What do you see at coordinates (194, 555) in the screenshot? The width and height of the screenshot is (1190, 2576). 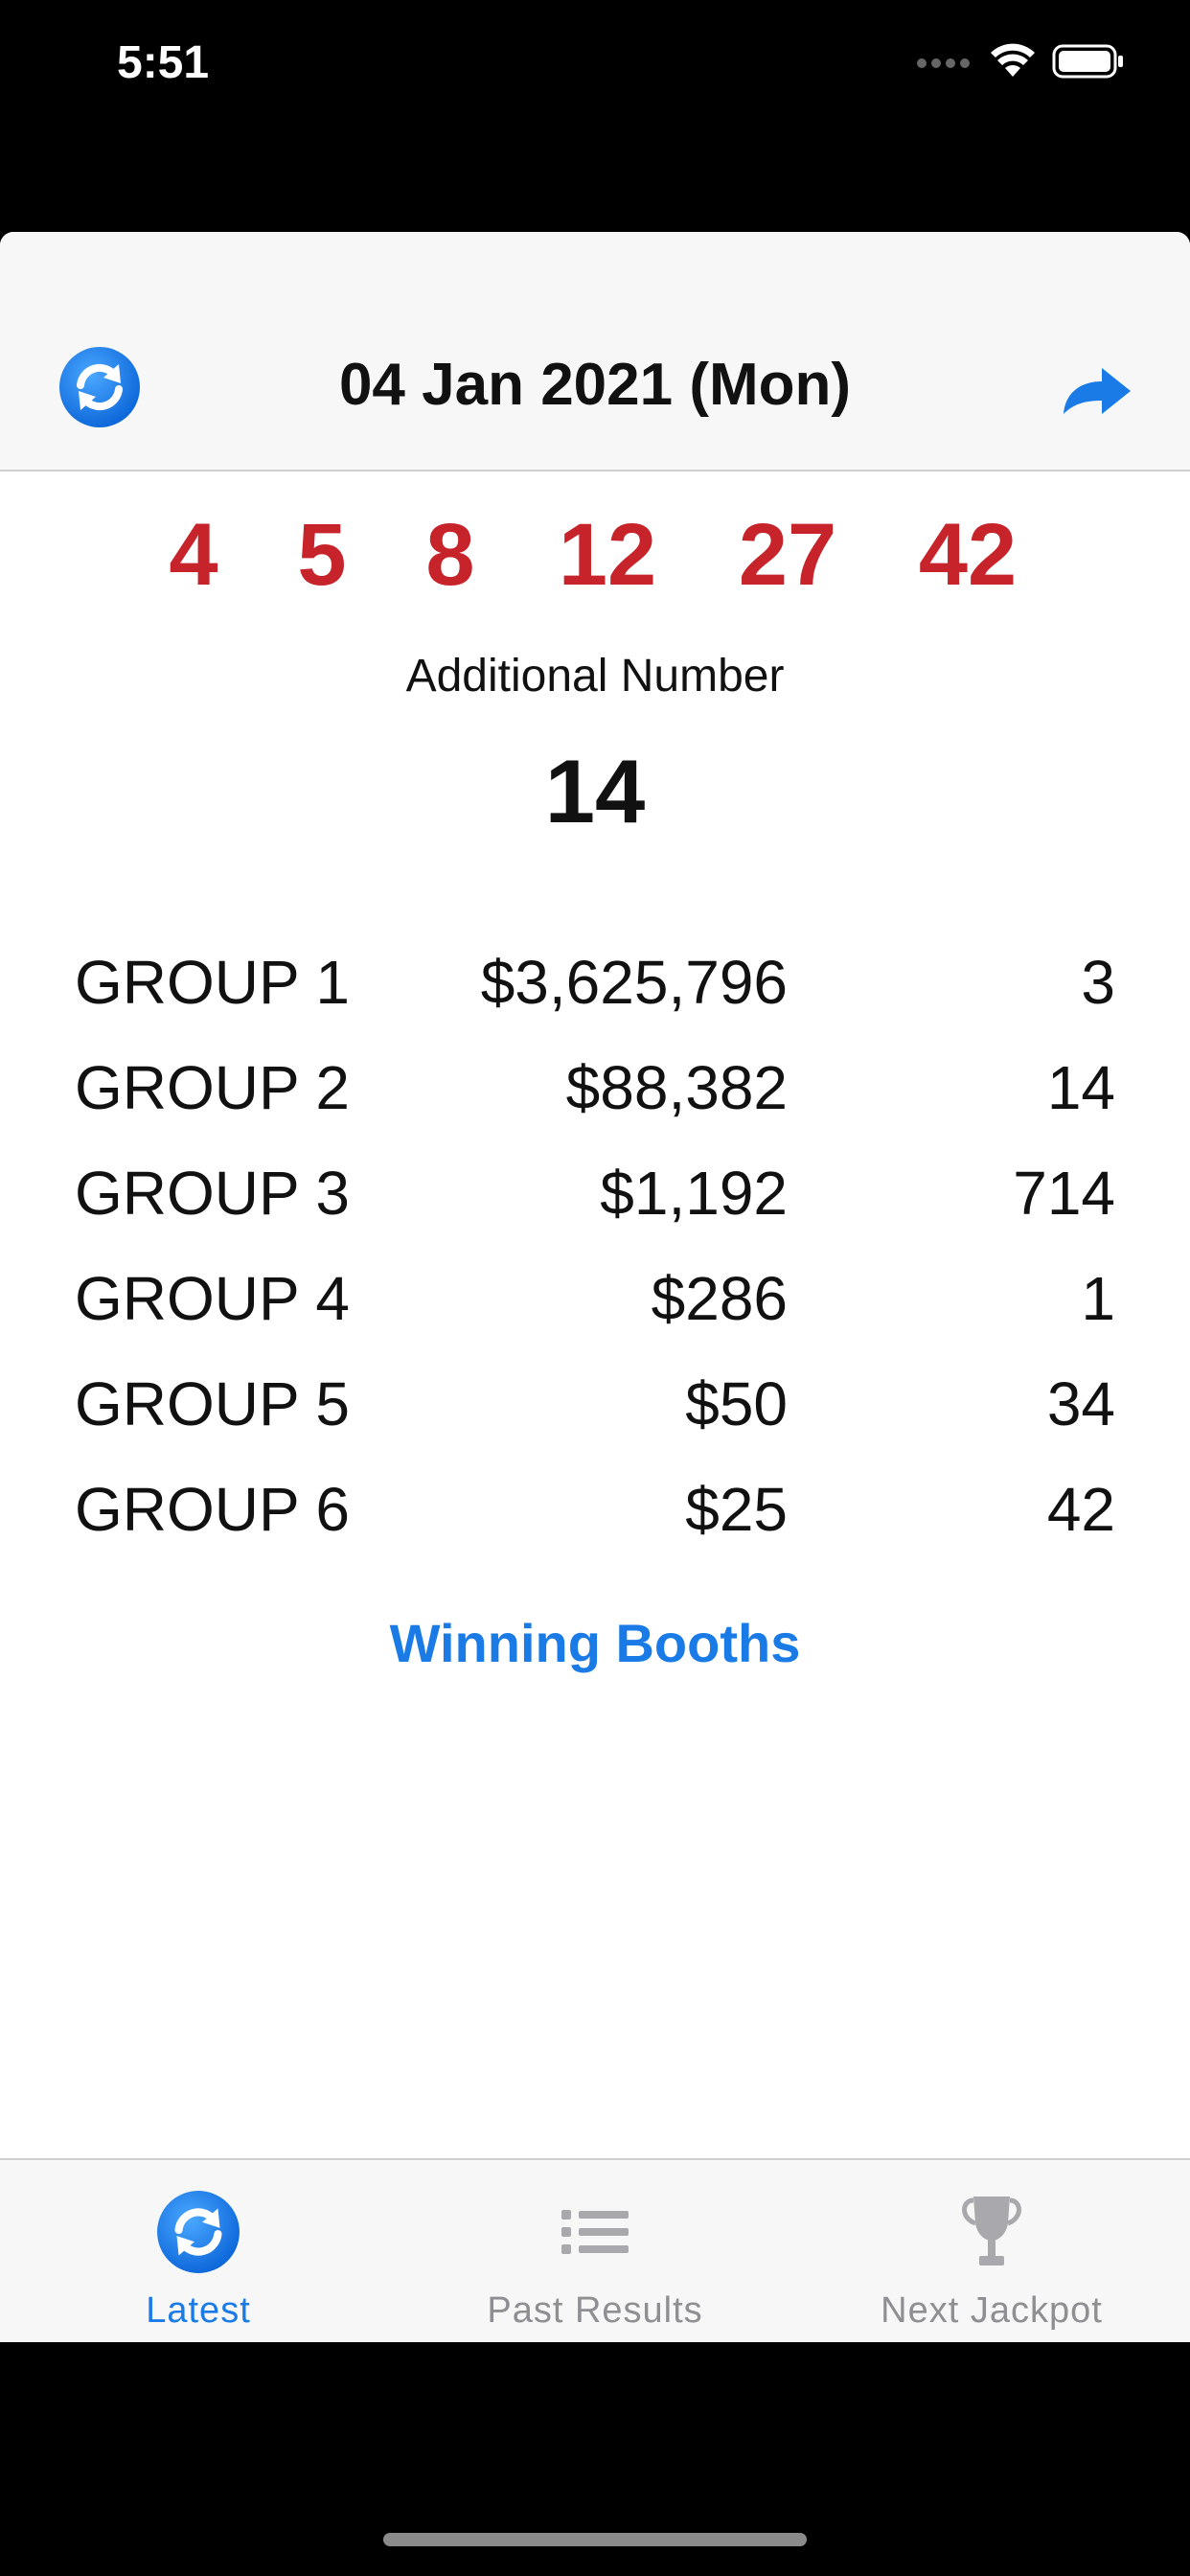 I see `winning-number: 4` at bounding box center [194, 555].